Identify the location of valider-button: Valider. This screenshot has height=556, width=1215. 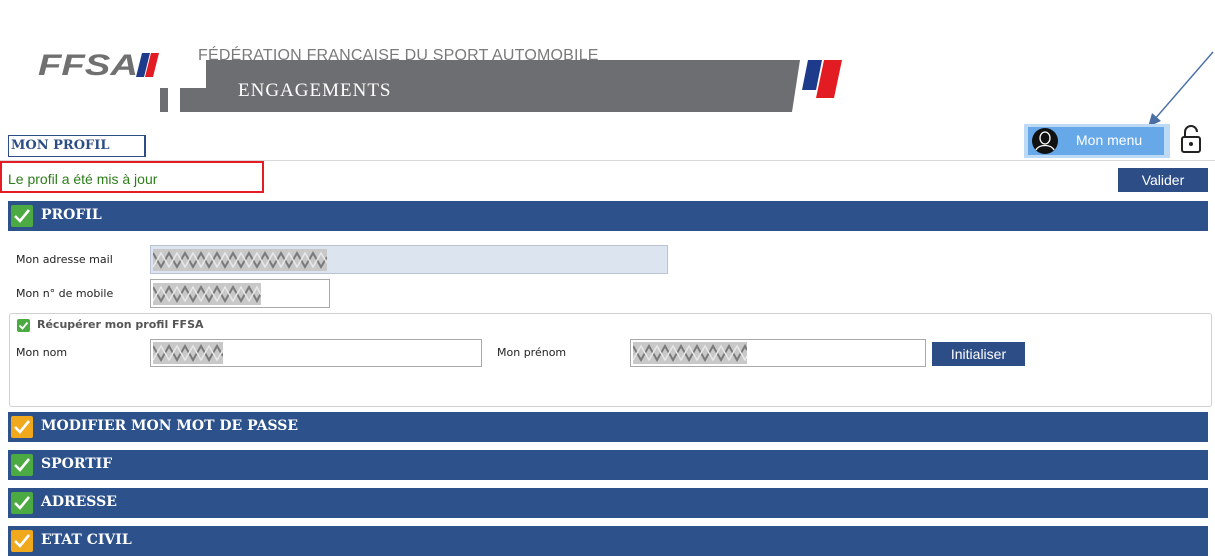
(1163, 180).